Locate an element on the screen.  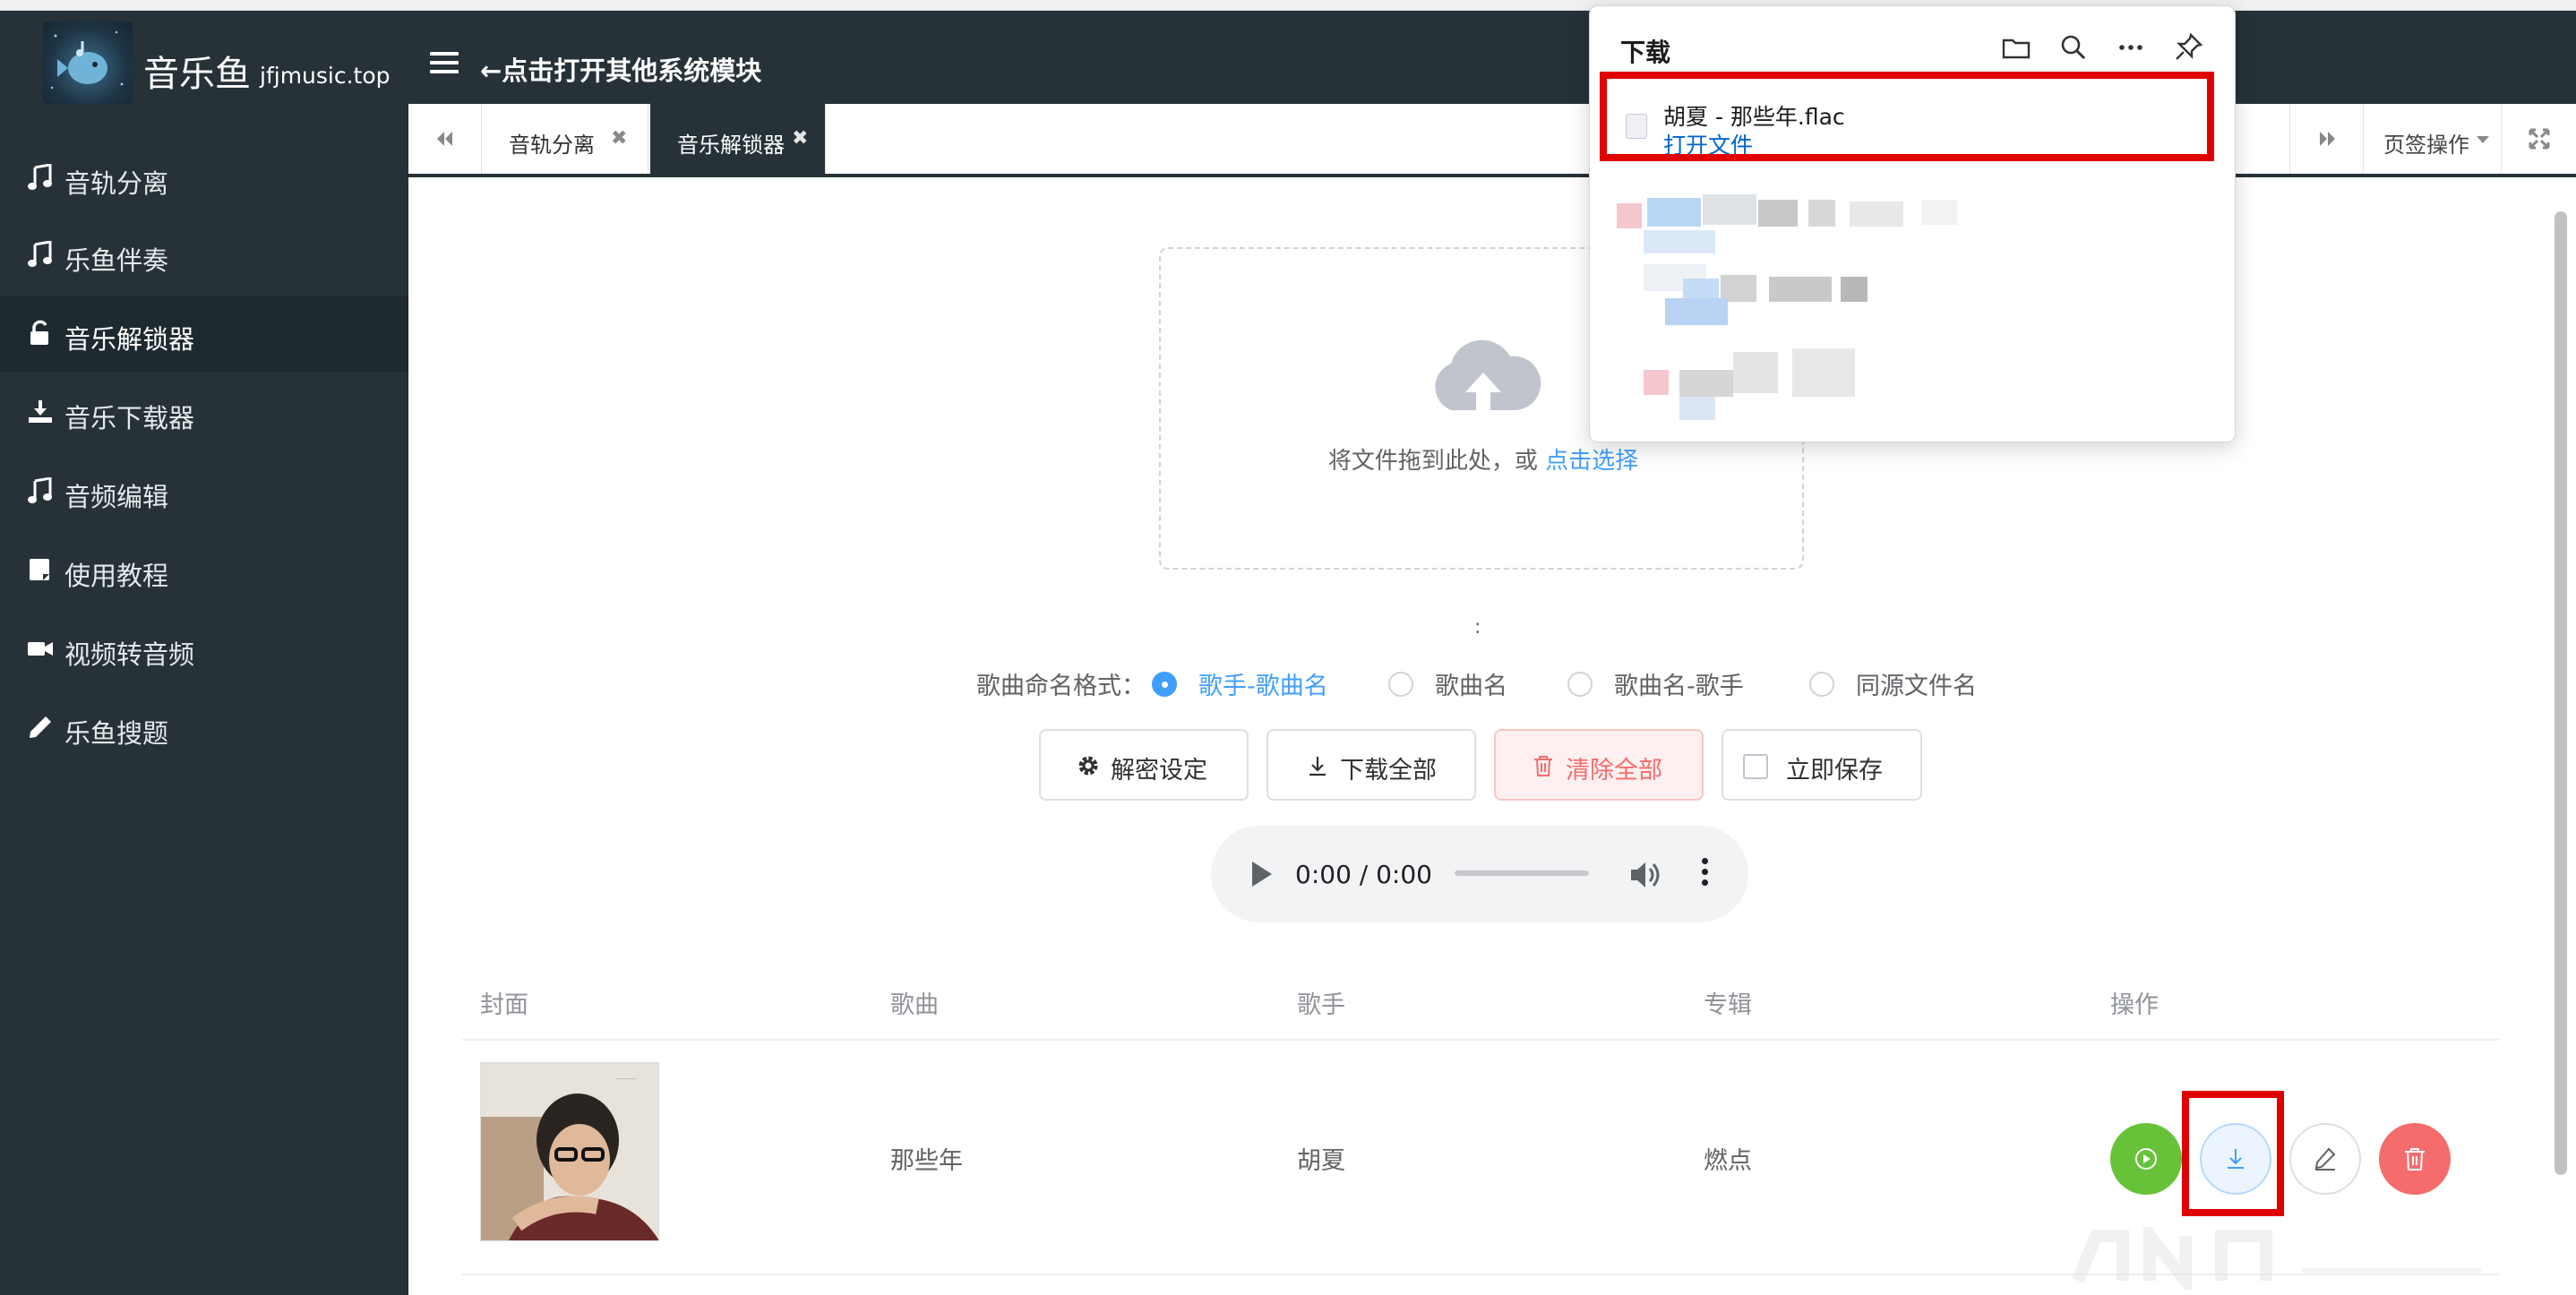
caret-down-icon is located at coordinates (2483, 140).